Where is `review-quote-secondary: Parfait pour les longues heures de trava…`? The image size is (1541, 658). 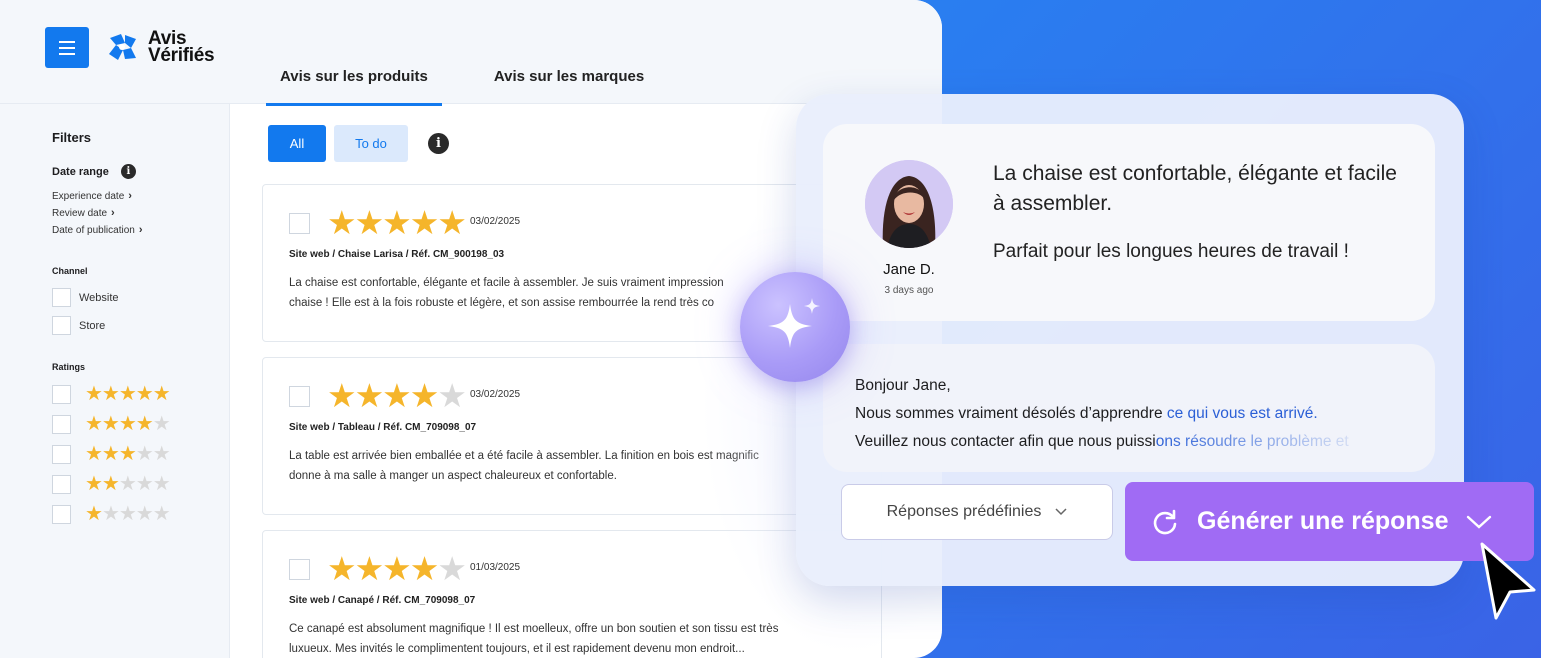 review-quote-secondary: Parfait pour les longues heures de trava… is located at coordinates (1171, 251).